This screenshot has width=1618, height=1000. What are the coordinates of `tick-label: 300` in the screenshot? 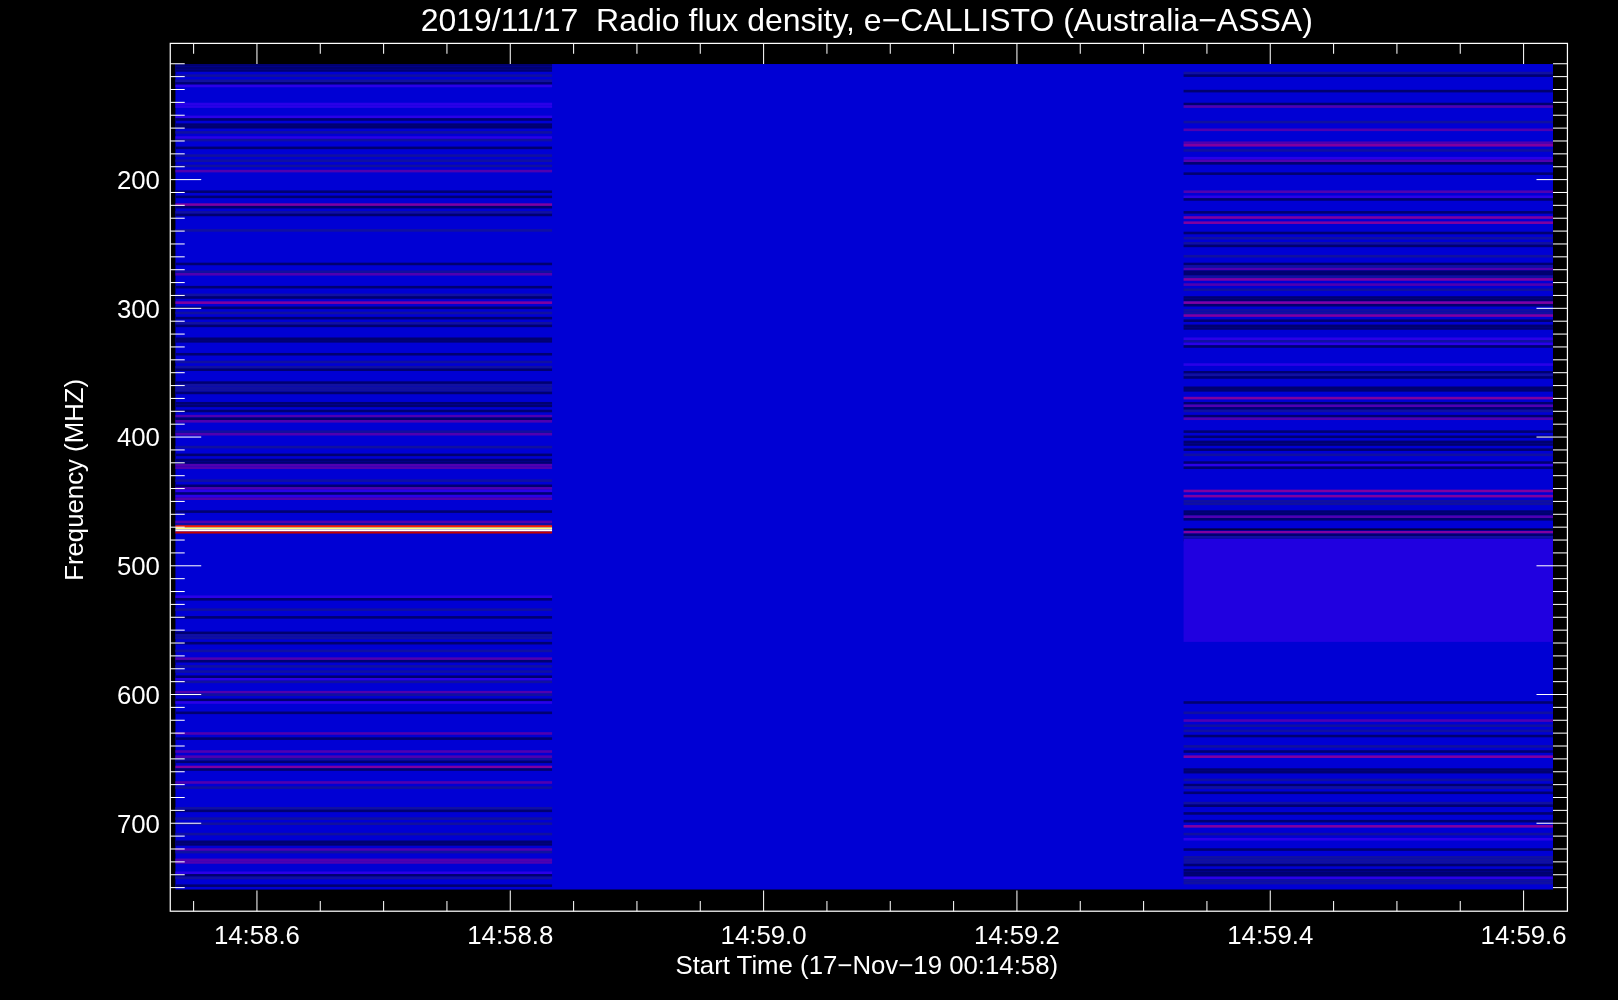 It's located at (138, 308).